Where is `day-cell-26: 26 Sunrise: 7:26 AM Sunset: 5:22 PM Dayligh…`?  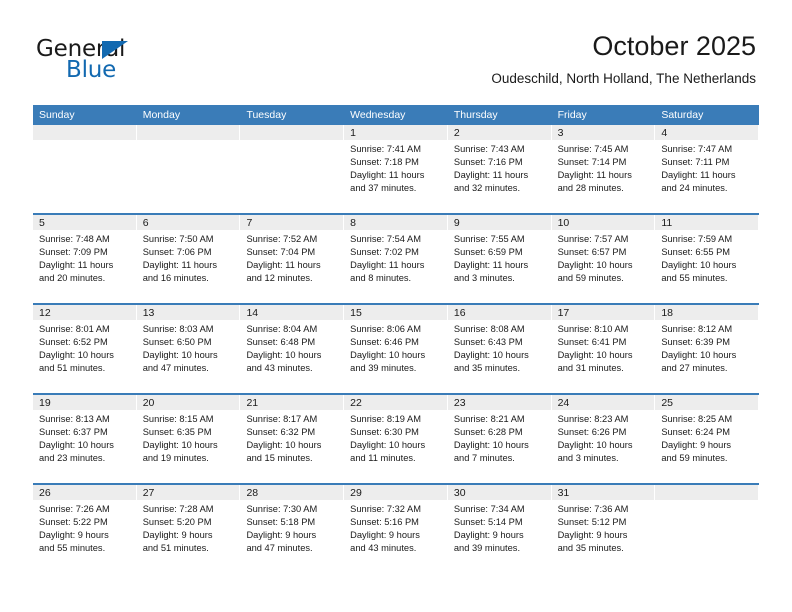 day-cell-26: 26 Sunrise: 7:26 AM Sunset: 5:22 PM Dayligh… is located at coordinates (85, 529).